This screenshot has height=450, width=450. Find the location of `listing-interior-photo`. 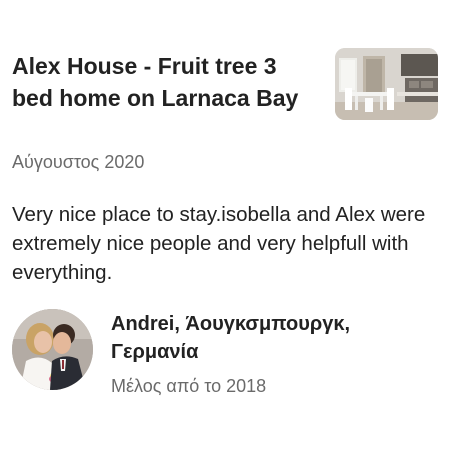

listing-interior-photo is located at coordinates (386, 84).